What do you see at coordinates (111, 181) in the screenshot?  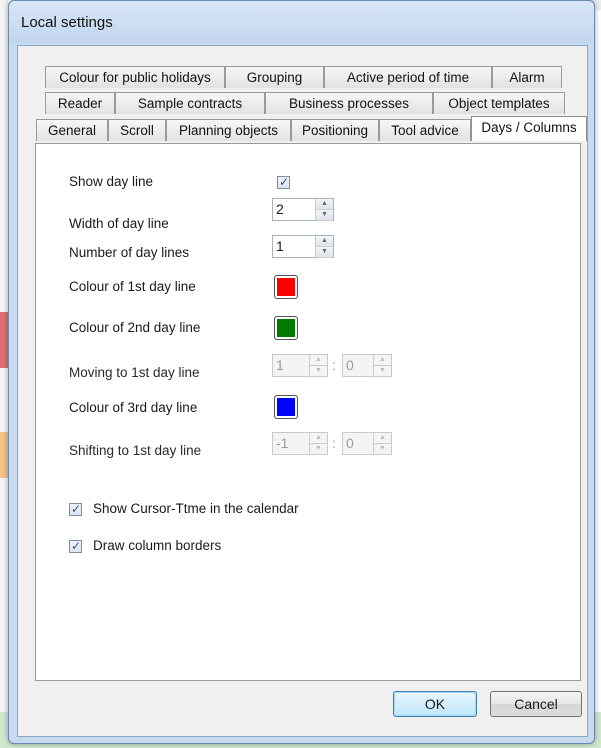 I see `show-day-line-label: Show day line` at bounding box center [111, 181].